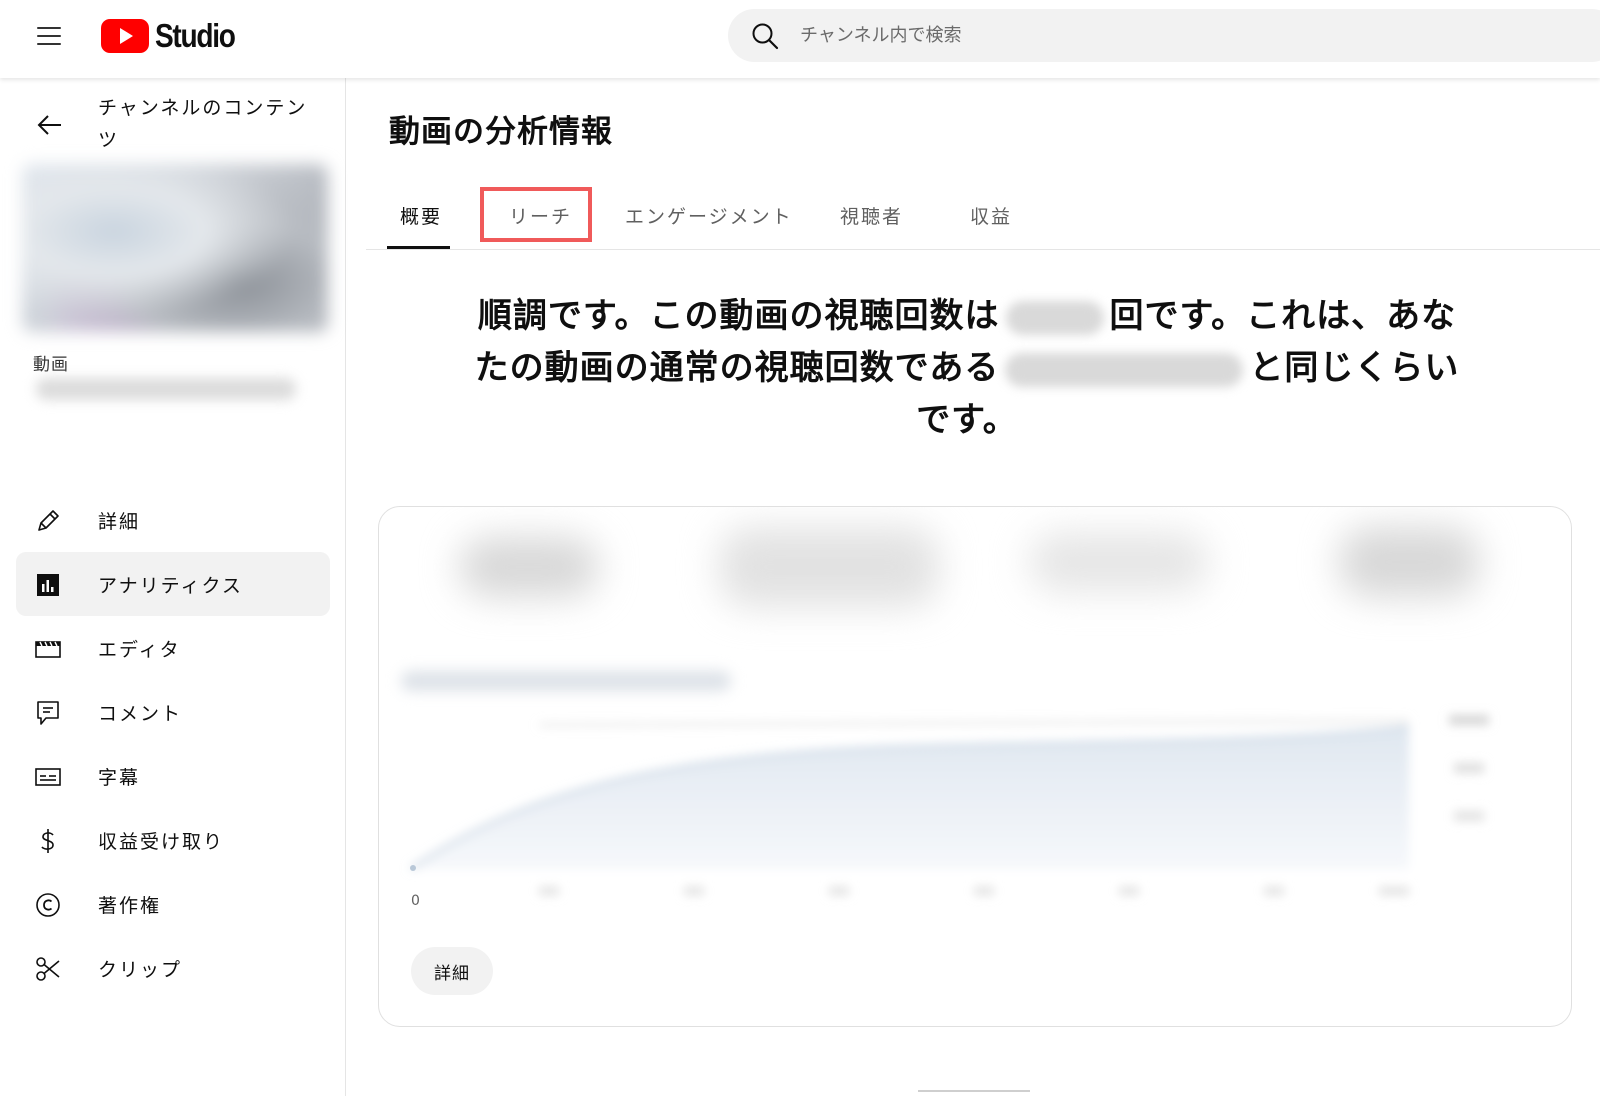 This screenshot has height=1096, width=1600. I want to click on views-chart, so click(949, 805).